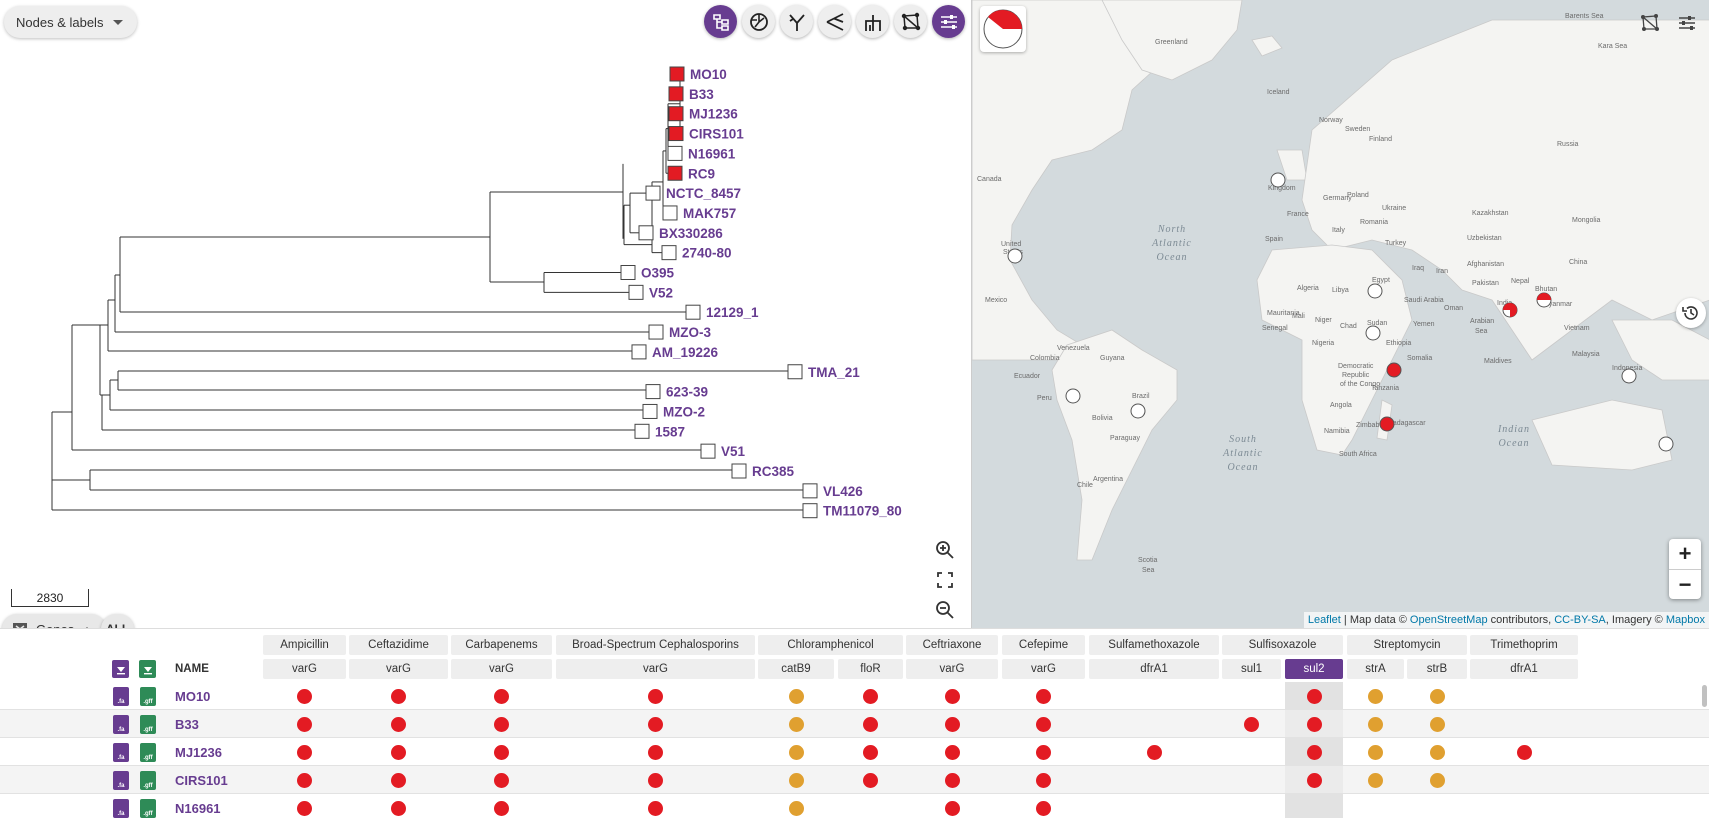  I want to click on map-zoom-in-button: +, so click(1685, 554).